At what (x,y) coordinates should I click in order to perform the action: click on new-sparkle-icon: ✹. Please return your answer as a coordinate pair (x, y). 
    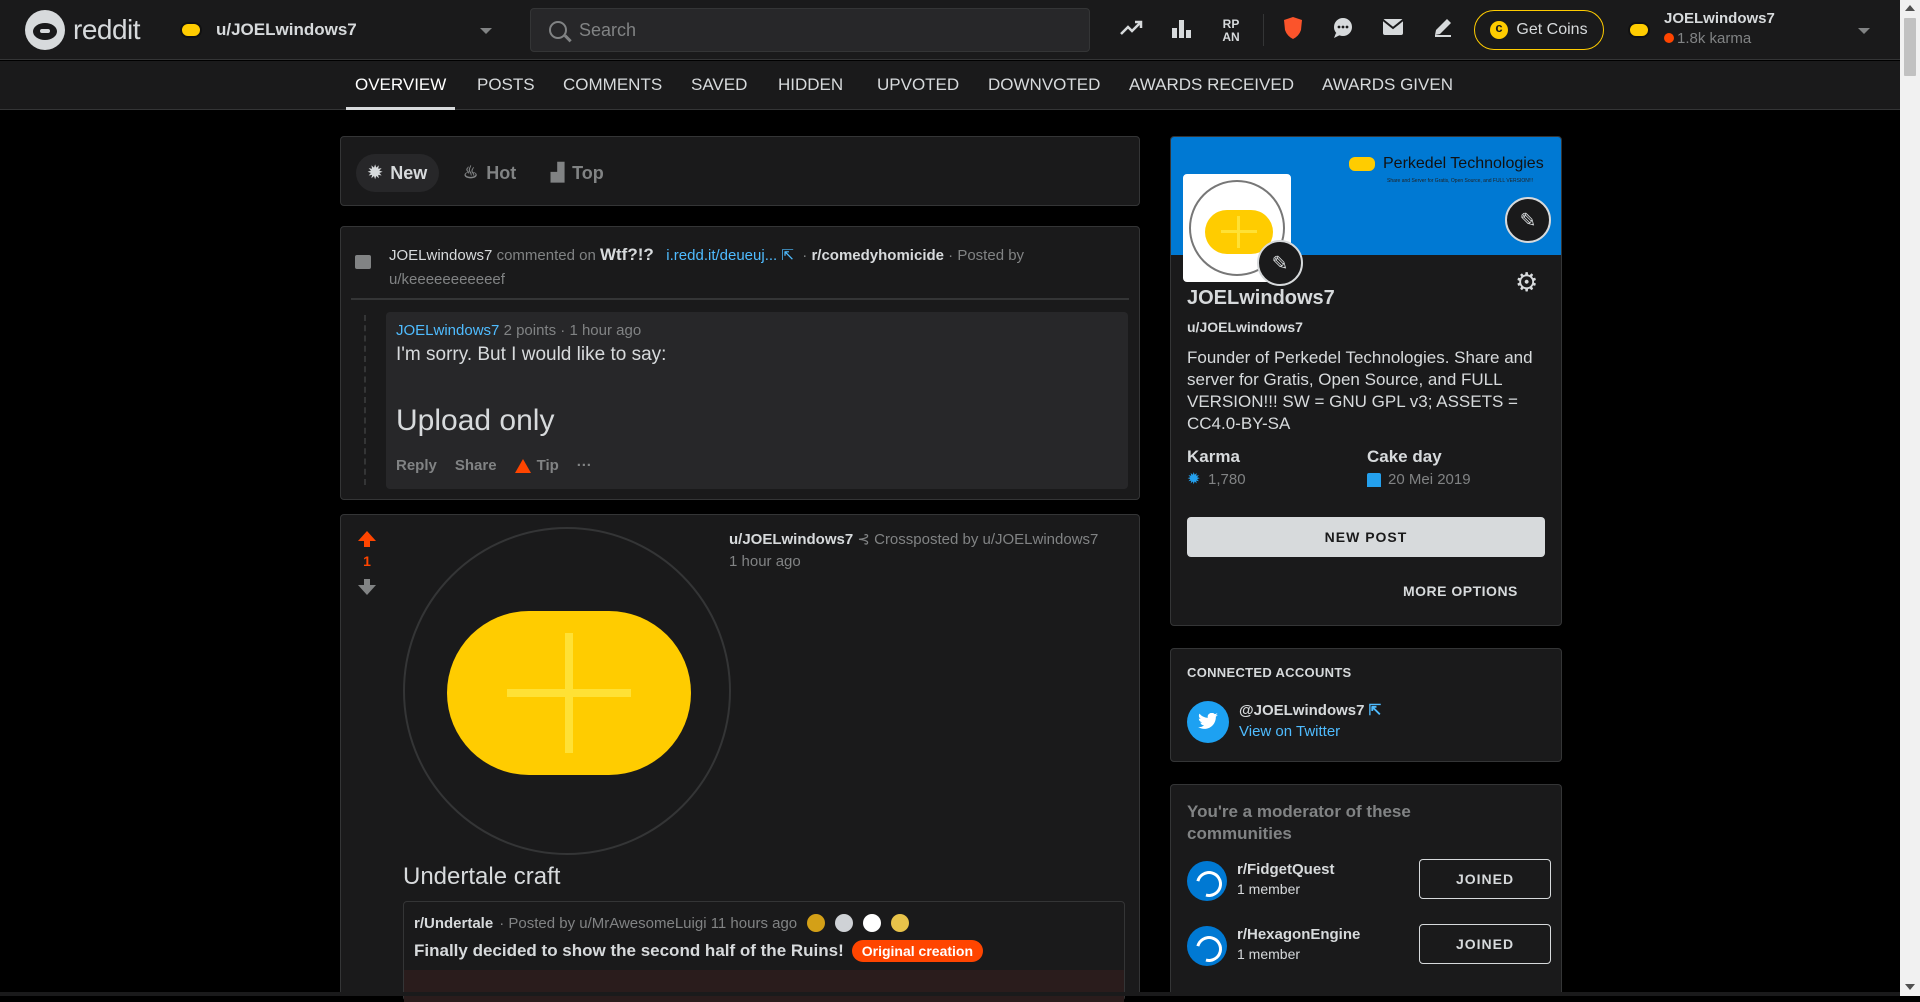
    Looking at the image, I should click on (375, 172).